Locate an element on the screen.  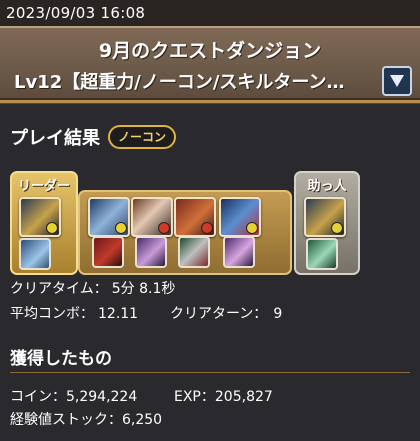
leader-assist is located at coordinates (35, 254).